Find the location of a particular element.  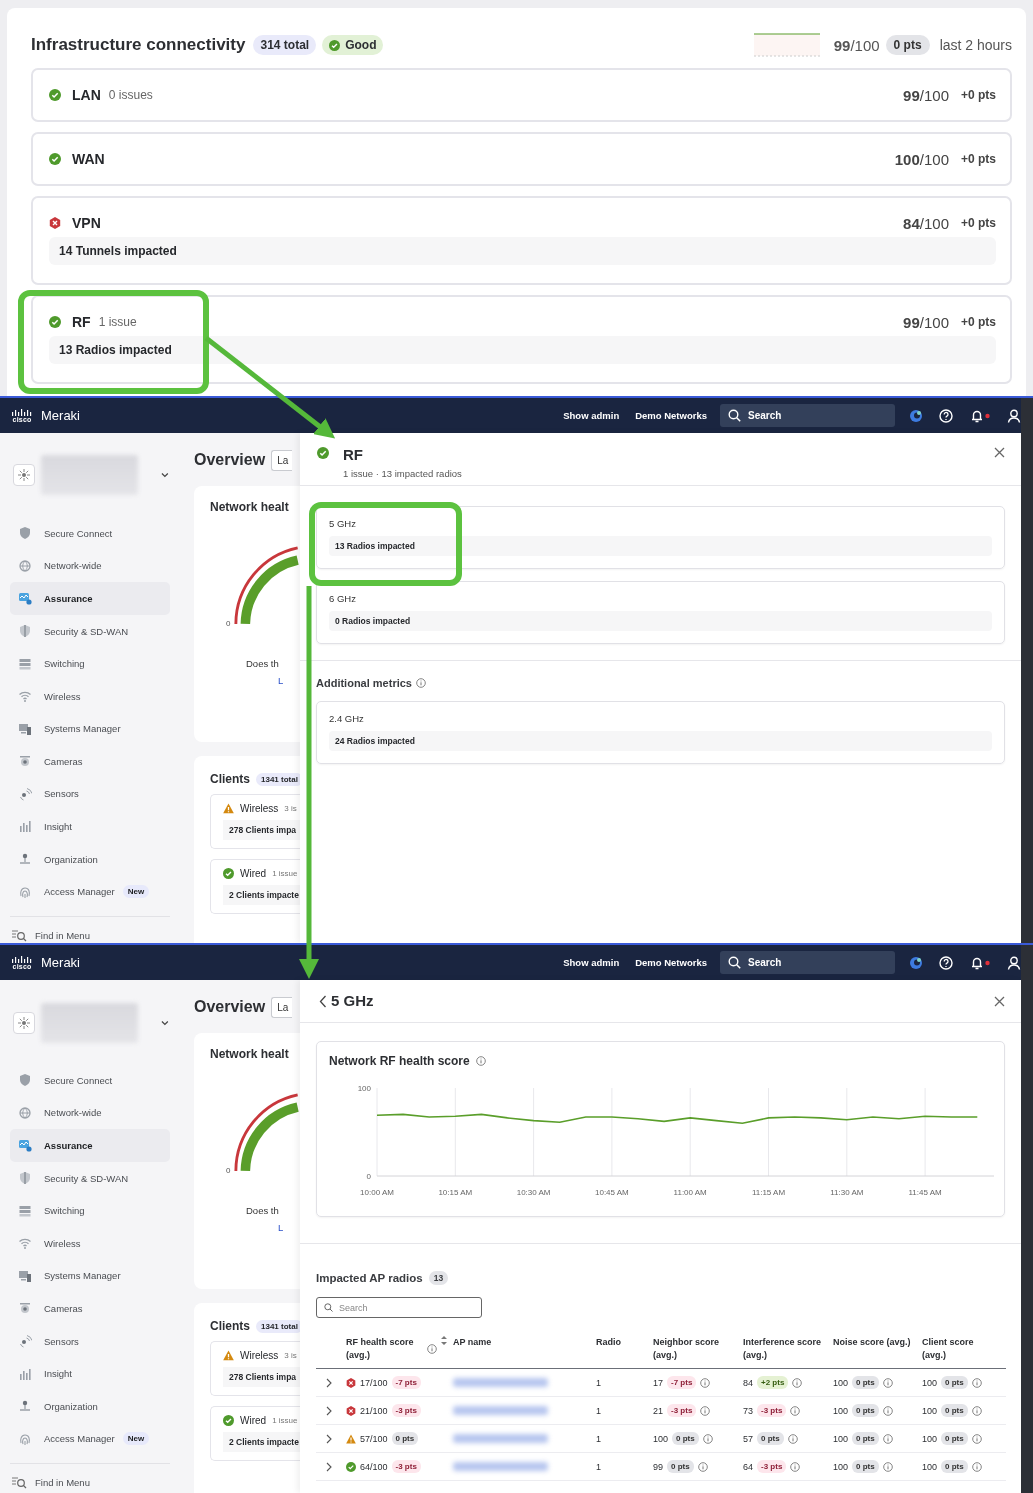

issue-count: 3 is is located at coordinates (290, 1355).